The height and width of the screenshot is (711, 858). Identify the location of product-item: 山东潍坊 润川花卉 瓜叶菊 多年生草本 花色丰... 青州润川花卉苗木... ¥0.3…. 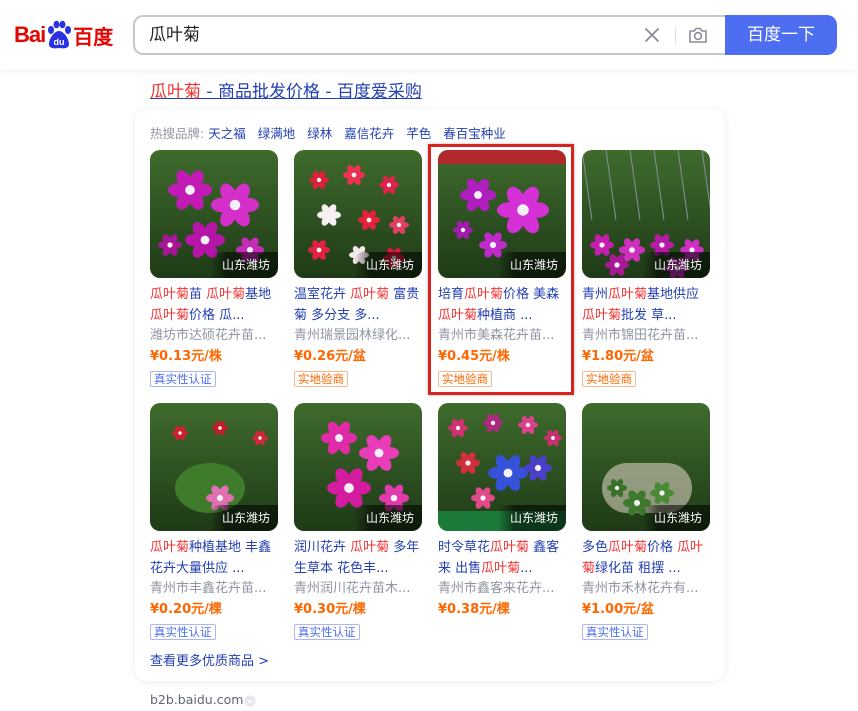
(359, 521).